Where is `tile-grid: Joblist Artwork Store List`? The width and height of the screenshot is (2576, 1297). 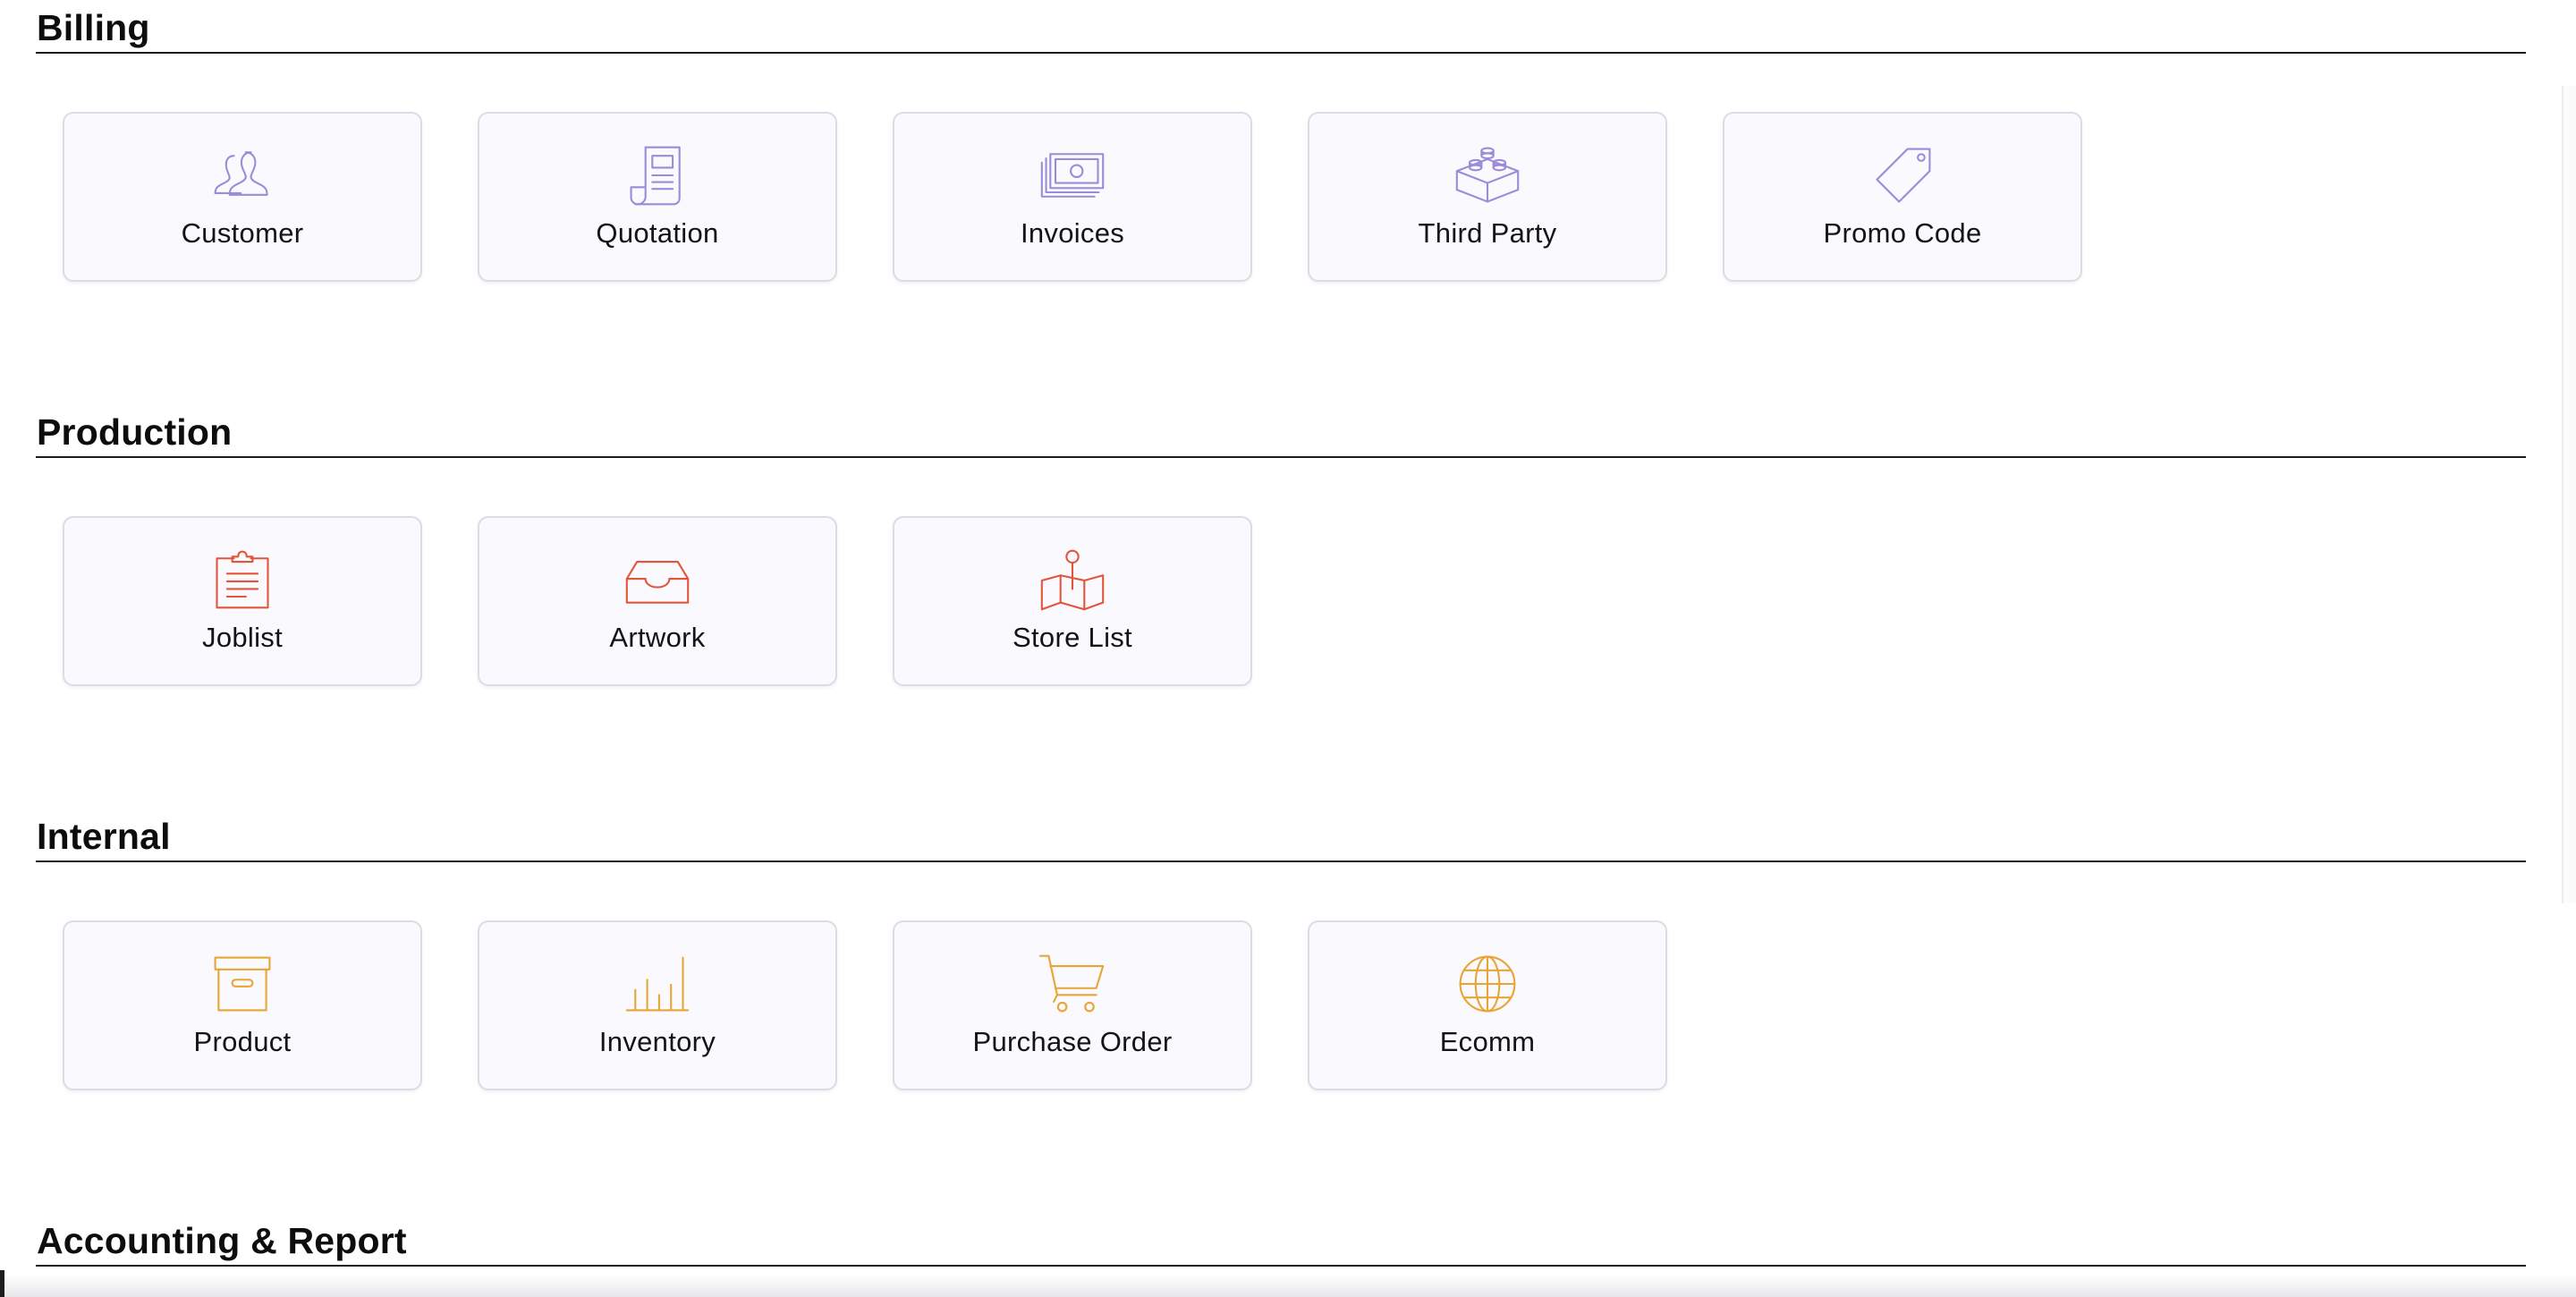
tile-grid: Joblist Artwork Store List is located at coordinates (657, 601).